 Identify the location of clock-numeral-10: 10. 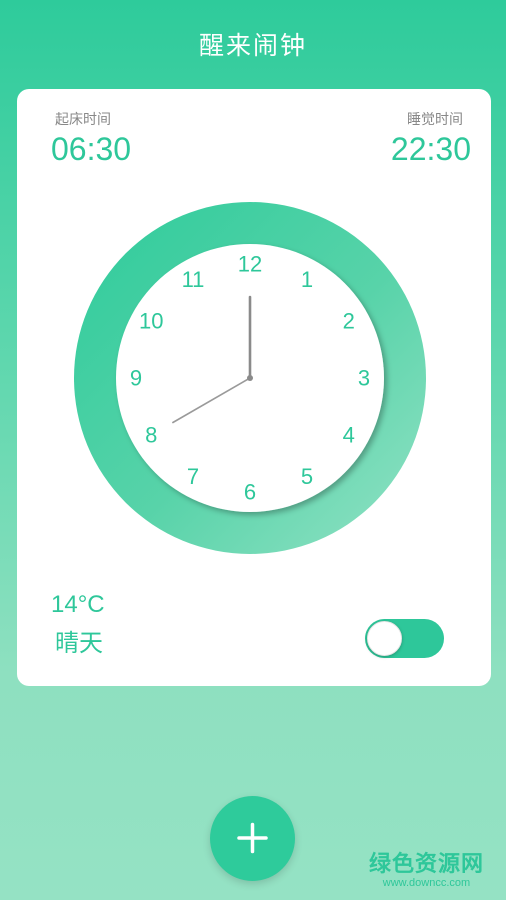
(151, 321).